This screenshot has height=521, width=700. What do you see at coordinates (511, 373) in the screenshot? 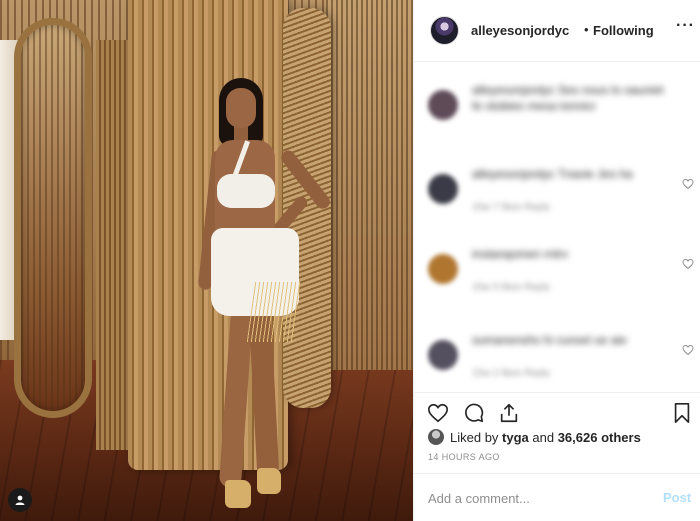
I see `comment-meta: 15w 2 likes Reply` at bounding box center [511, 373].